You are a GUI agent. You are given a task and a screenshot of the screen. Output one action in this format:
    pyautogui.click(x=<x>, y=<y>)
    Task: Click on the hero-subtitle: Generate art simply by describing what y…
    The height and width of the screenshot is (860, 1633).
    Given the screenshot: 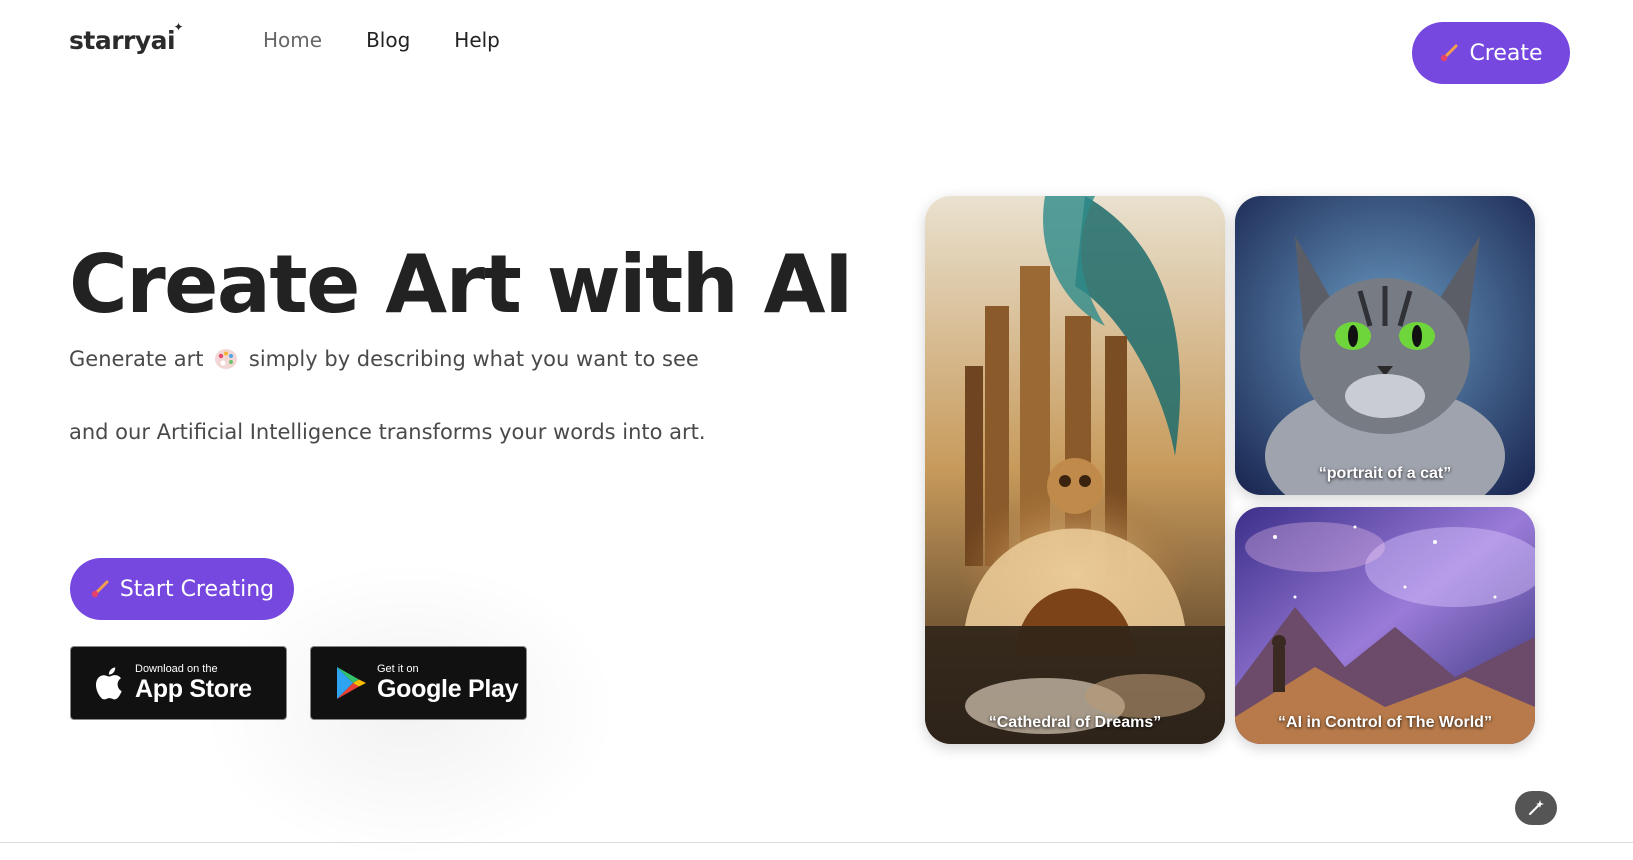 What is the action you would take?
    pyautogui.click(x=384, y=359)
    